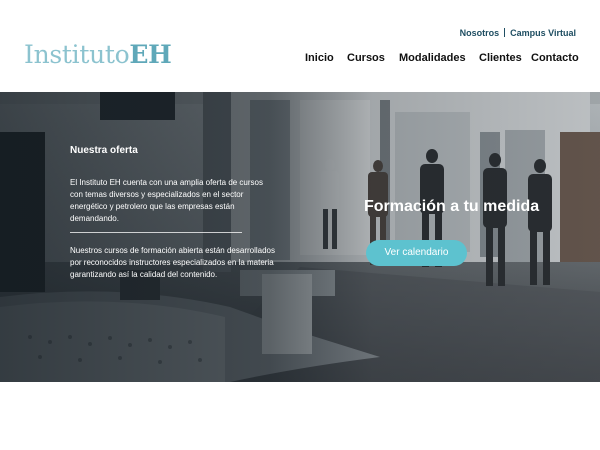 The height and width of the screenshot is (450, 600). I want to click on offer-divider, so click(156, 232).